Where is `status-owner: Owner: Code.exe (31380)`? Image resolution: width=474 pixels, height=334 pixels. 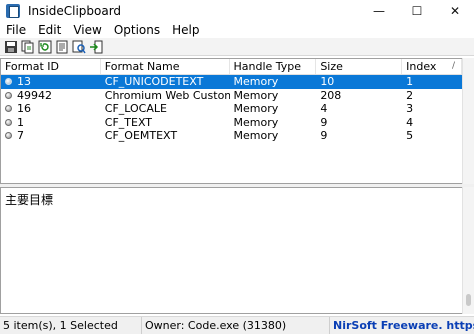
status-owner: Owner: Code.exe (31380) is located at coordinates (236, 325).